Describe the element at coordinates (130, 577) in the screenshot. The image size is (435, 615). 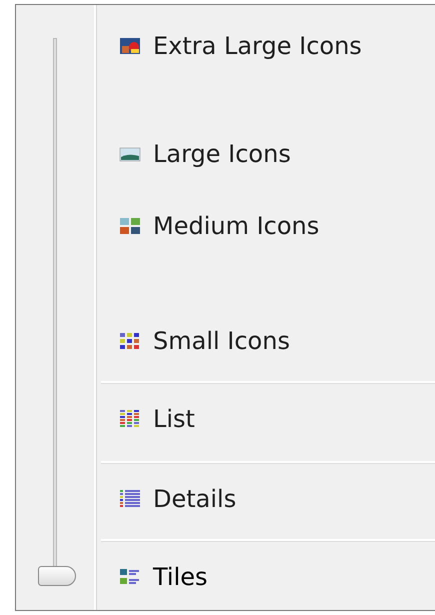
I see `tiles-icon` at that location.